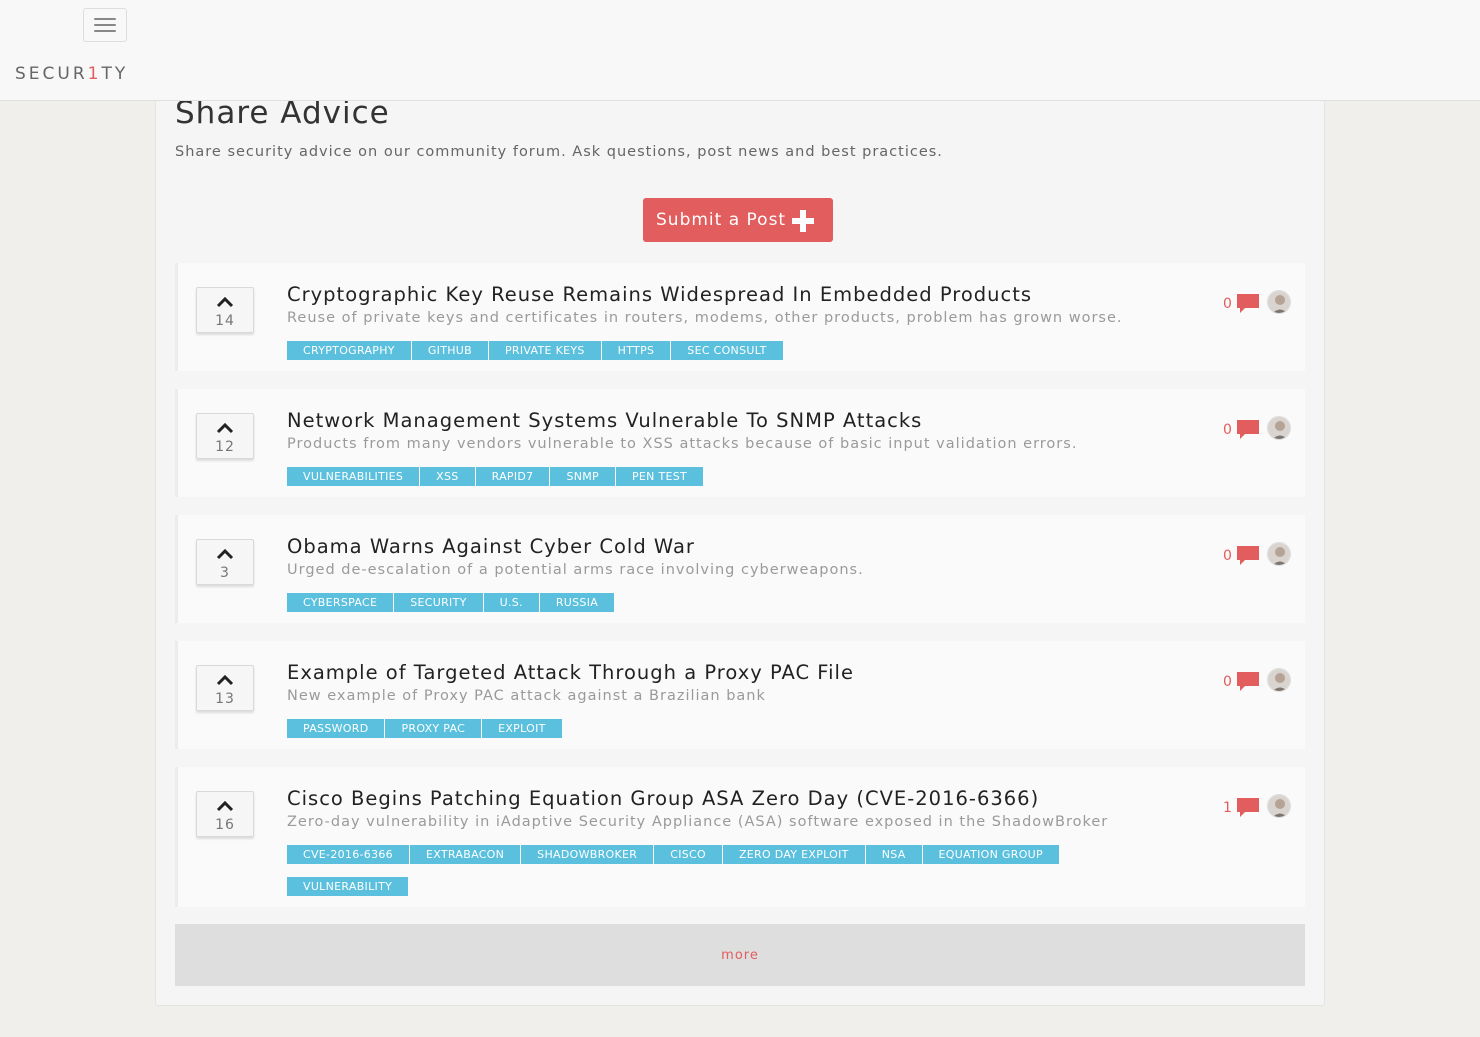 The width and height of the screenshot is (1480, 1037). What do you see at coordinates (491, 546) in the screenshot?
I see `post-title: Obama Warns Against Cyber Cold War` at bounding box center [491, 546].